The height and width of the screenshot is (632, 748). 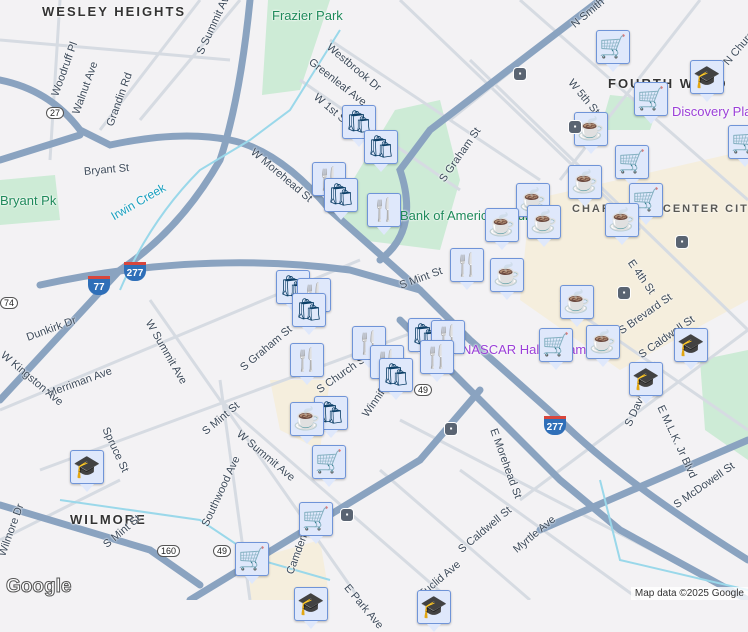 I want to click on area-label-wesley-heights: WESLEY HEIGHTS, so click(x=114, y=11).